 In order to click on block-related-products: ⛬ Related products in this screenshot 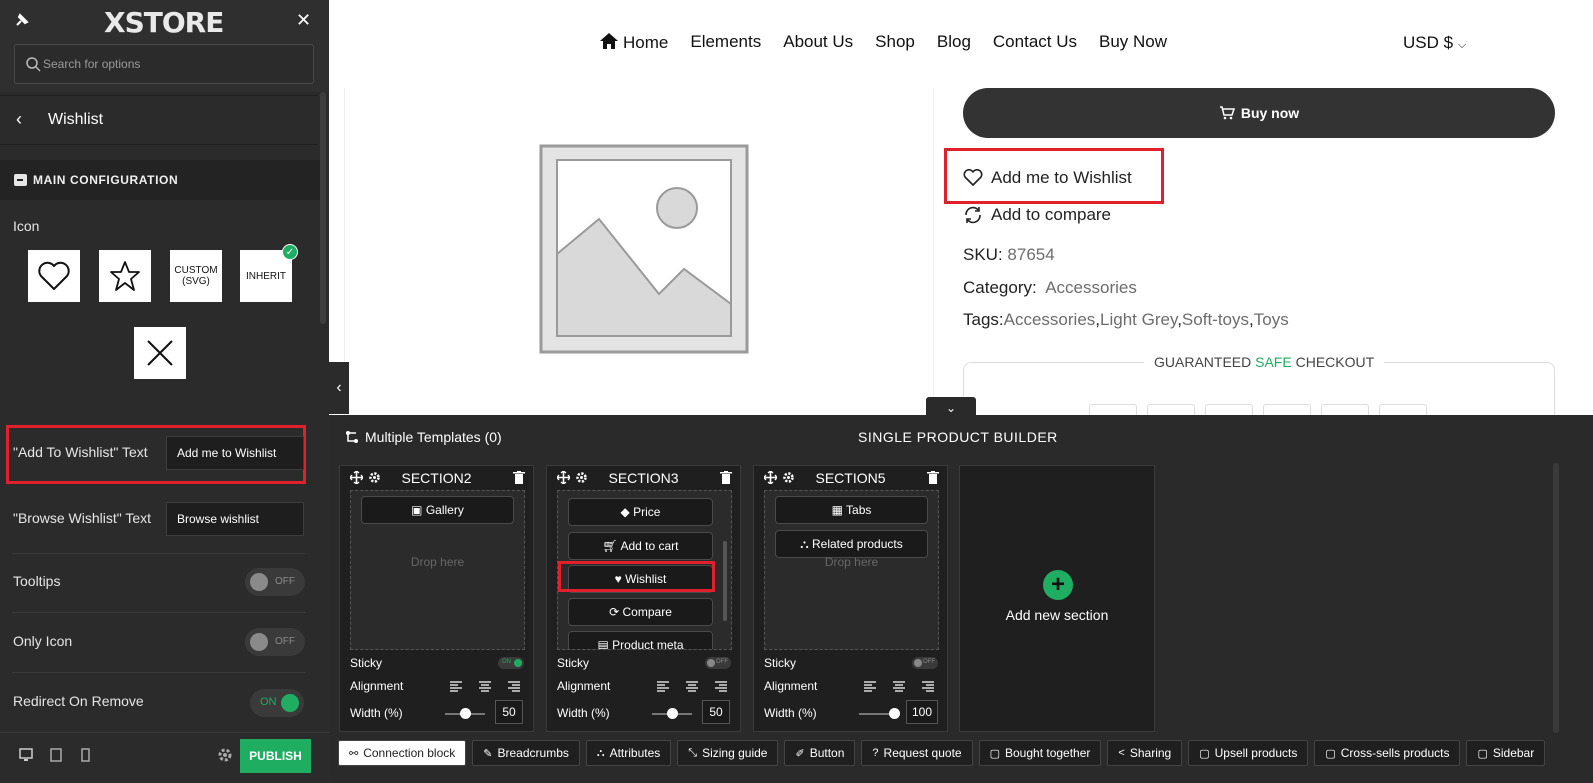, I will do `click(851, 544)`.